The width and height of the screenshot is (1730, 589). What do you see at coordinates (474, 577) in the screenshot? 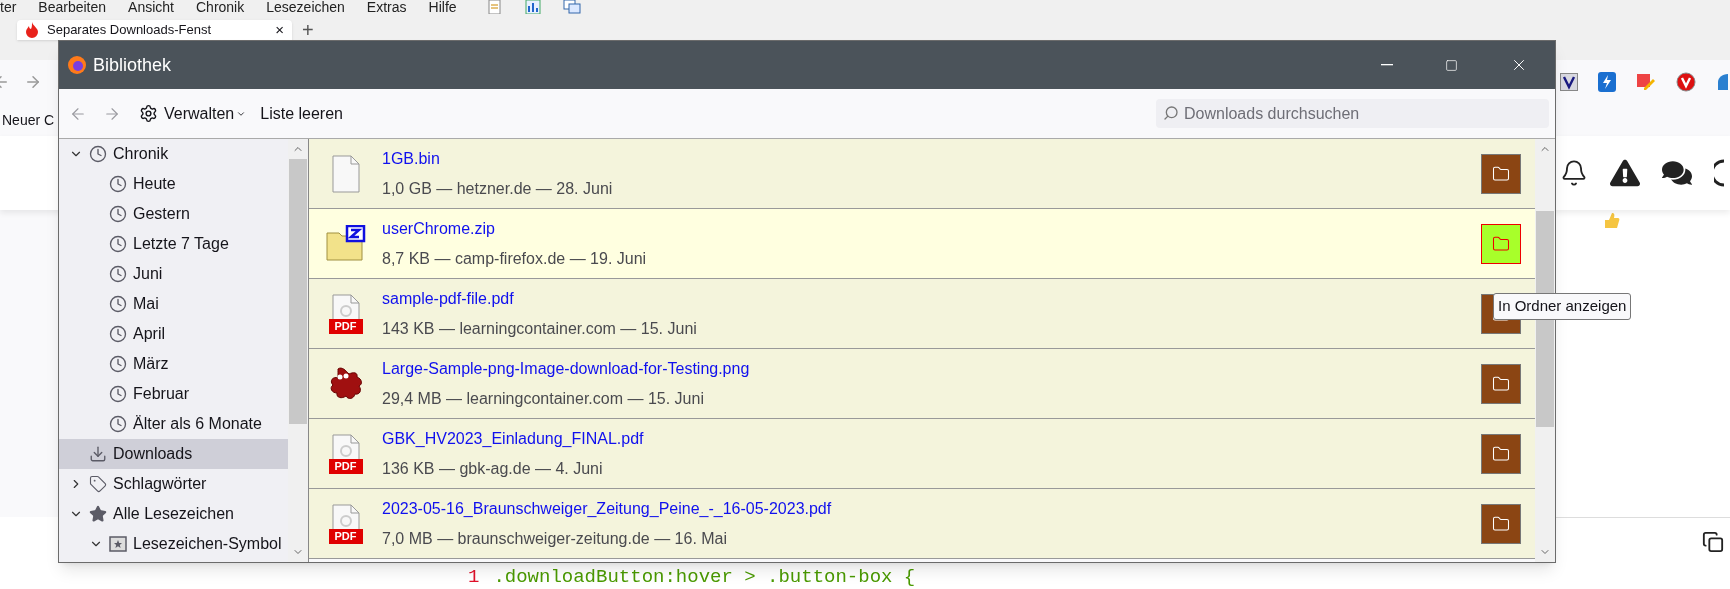
I see `line-number: 1` at bounding box center [474, 577].